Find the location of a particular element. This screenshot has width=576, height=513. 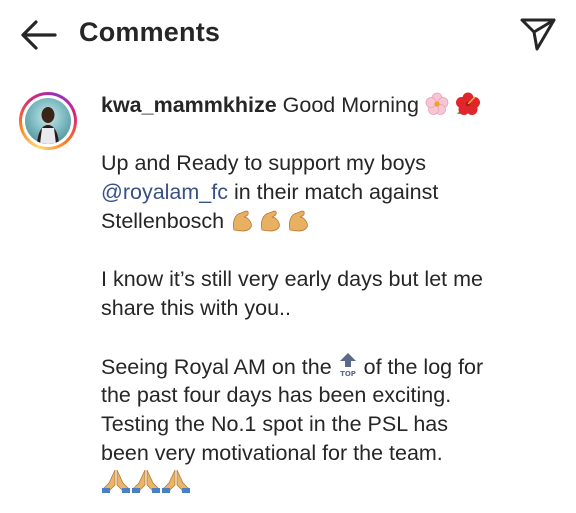

comment-line-text: in their match against is located at coordinates (336, 192).